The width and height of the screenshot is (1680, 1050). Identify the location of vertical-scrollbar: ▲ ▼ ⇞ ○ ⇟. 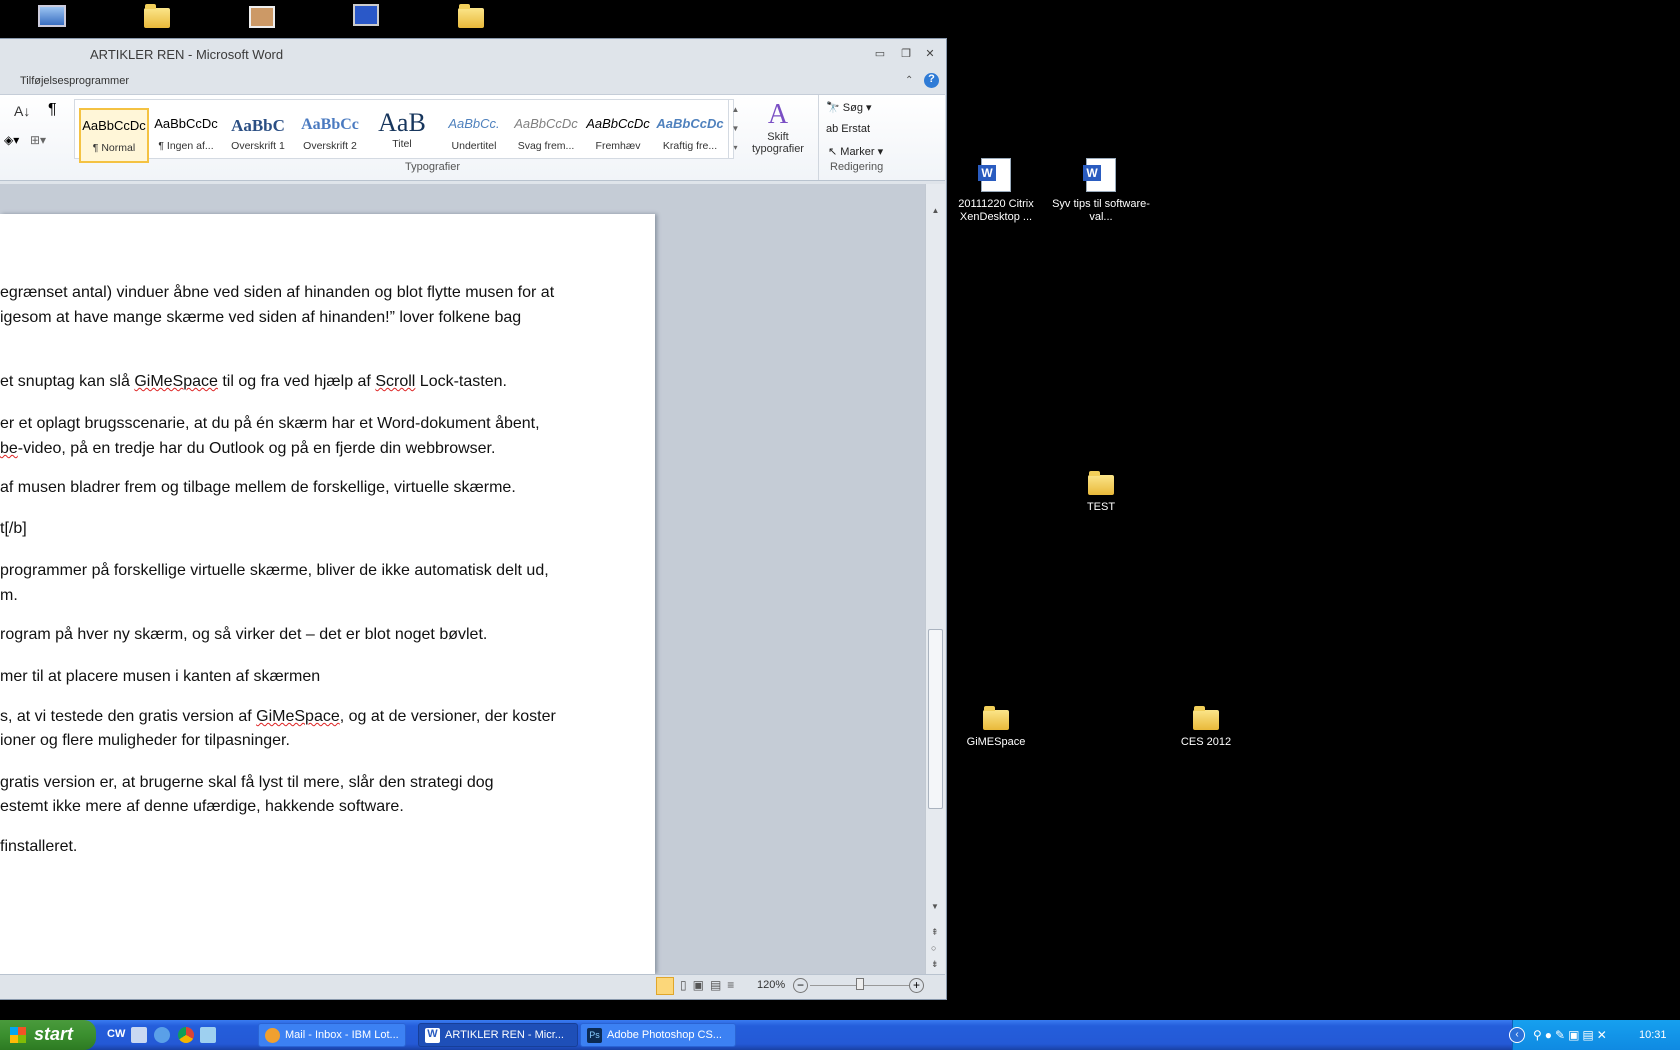
(935, 579).